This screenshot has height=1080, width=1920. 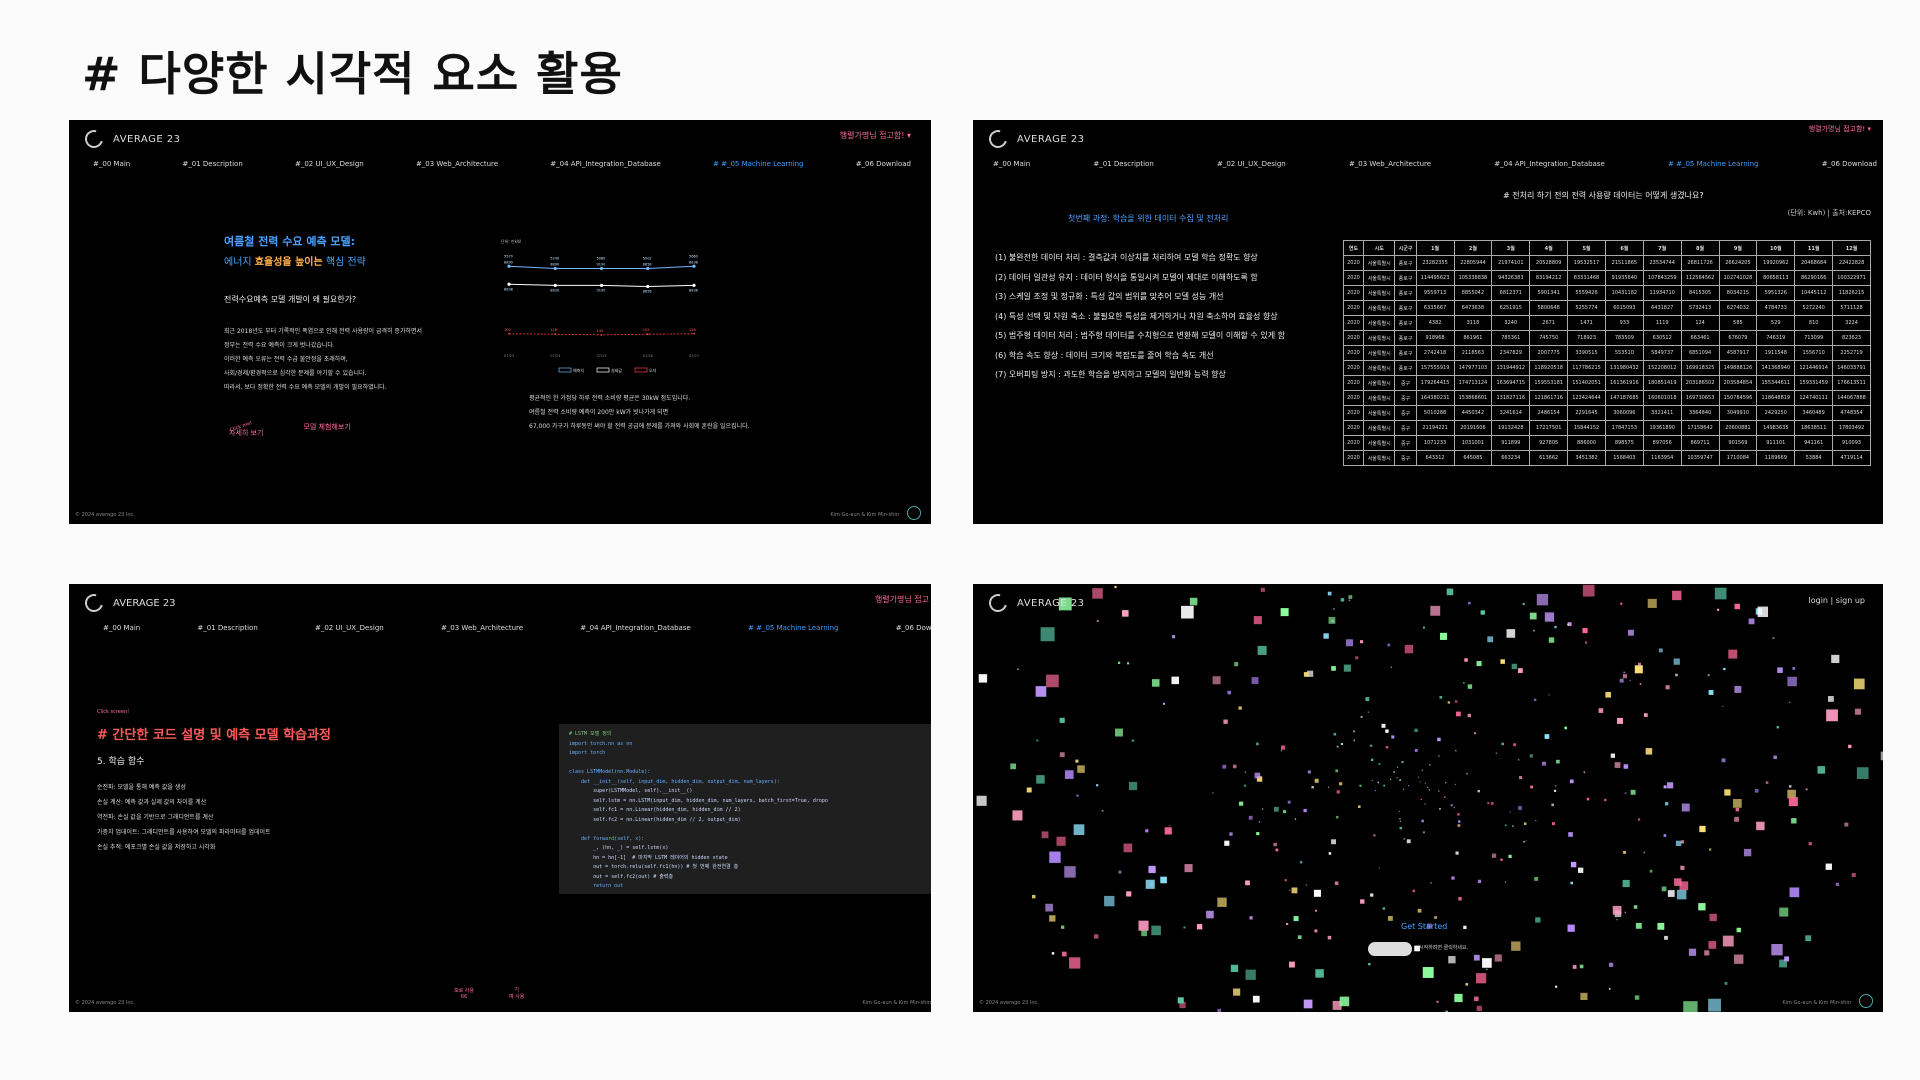 What do you see at coordinates (1814, 338) in the screenshot?
I see `table-cell: 713099` at bounding box center [1814, 338].